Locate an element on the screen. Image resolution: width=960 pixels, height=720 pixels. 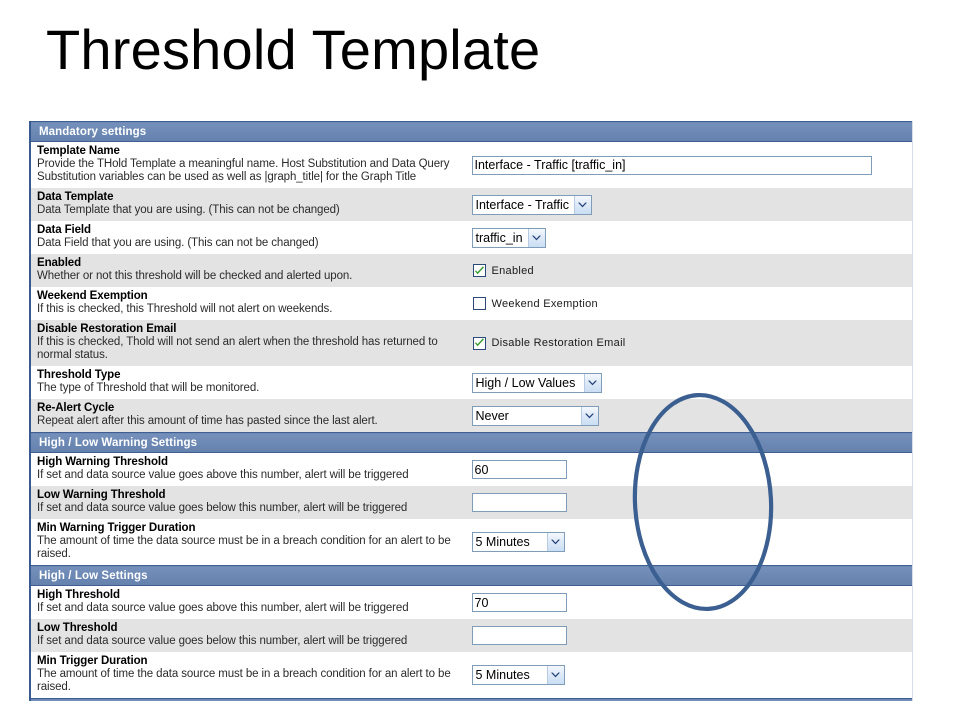
select-min-trigger-duration: 5 Minutes is located at coordinates (518, 675).